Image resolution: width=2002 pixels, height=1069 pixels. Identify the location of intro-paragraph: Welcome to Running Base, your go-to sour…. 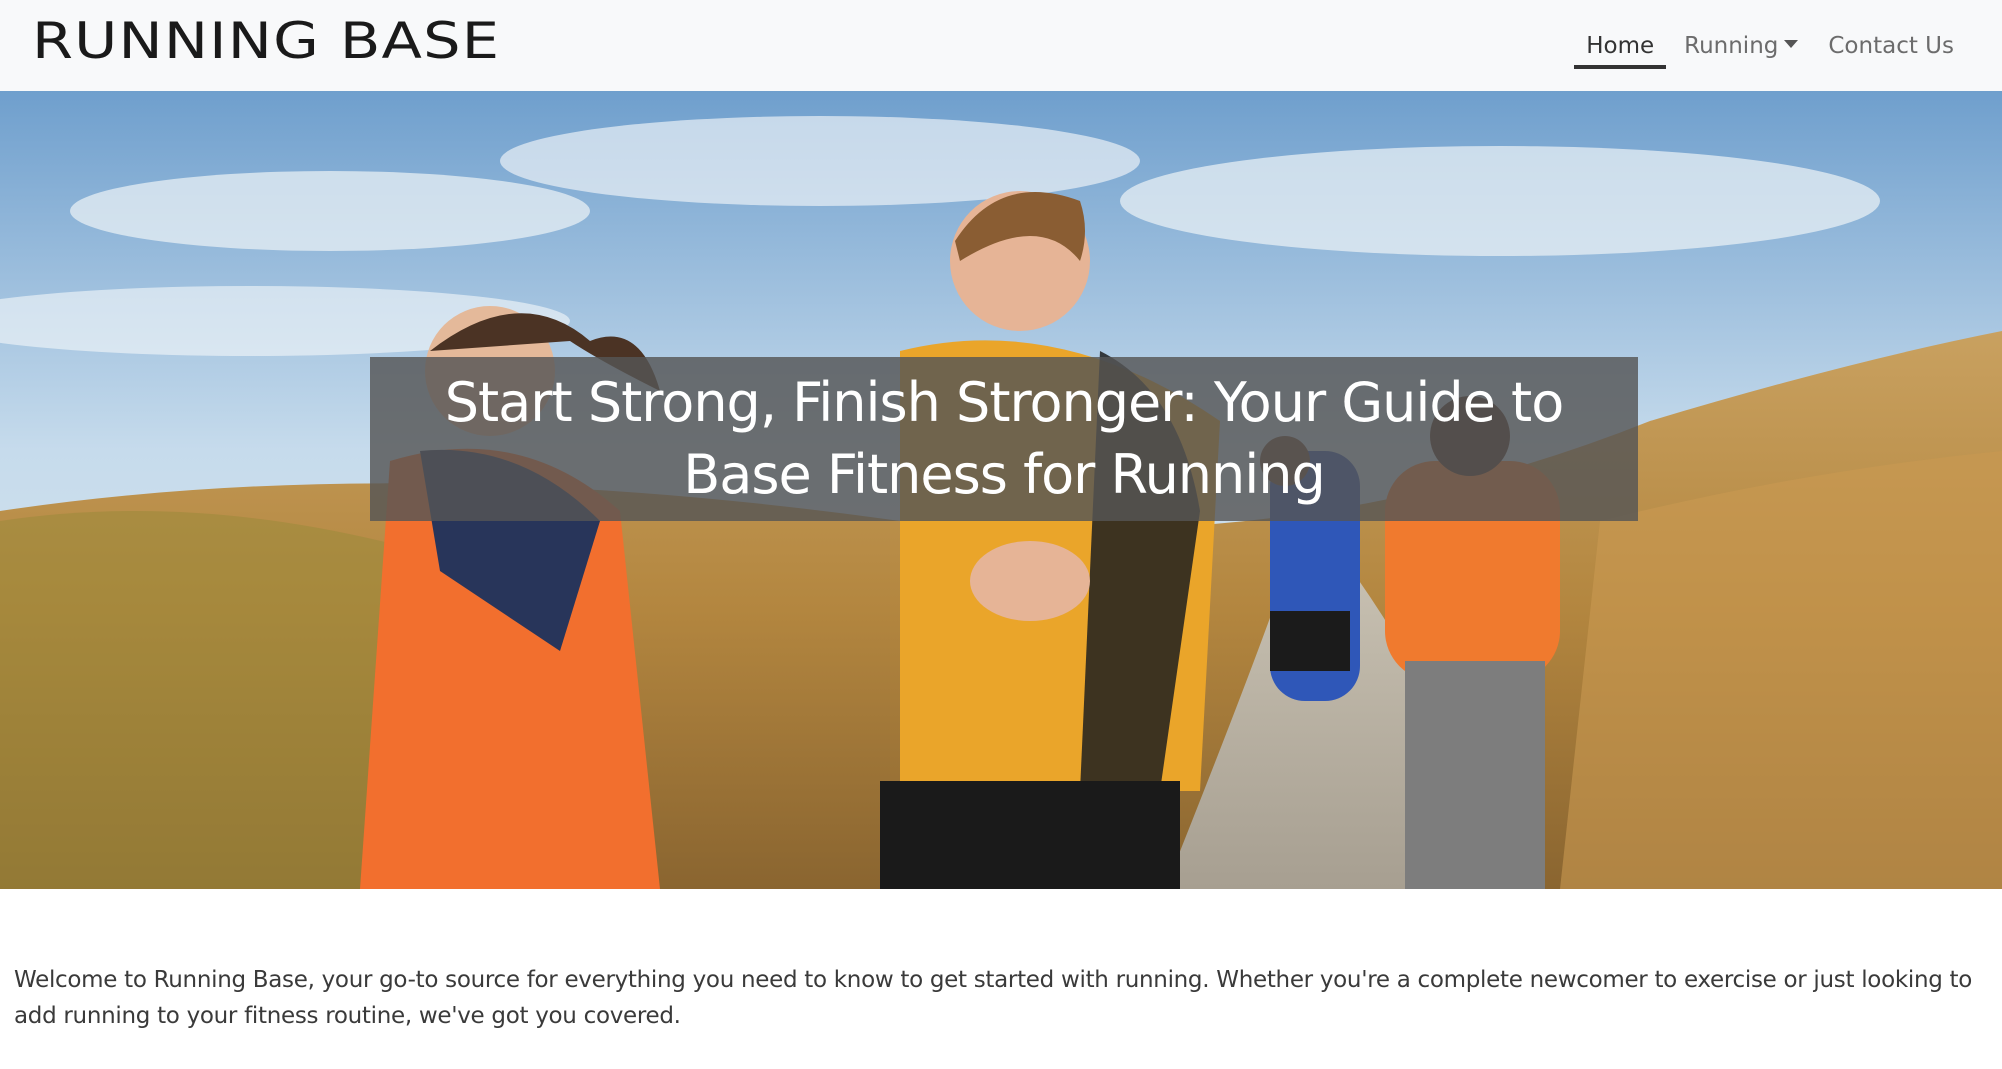
(993, 998).